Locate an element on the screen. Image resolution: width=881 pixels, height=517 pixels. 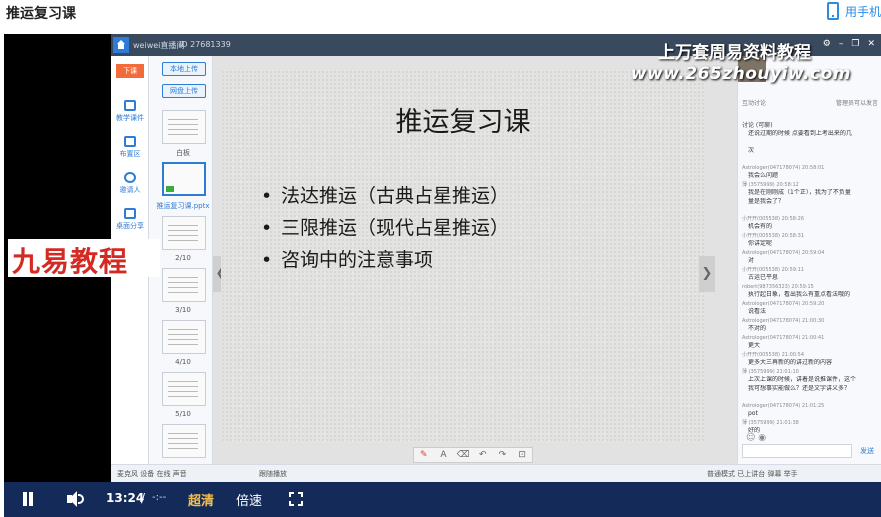
chat-message: Astrologer(047178074) 20:59:04 对 is located at coordinates (810, 257).